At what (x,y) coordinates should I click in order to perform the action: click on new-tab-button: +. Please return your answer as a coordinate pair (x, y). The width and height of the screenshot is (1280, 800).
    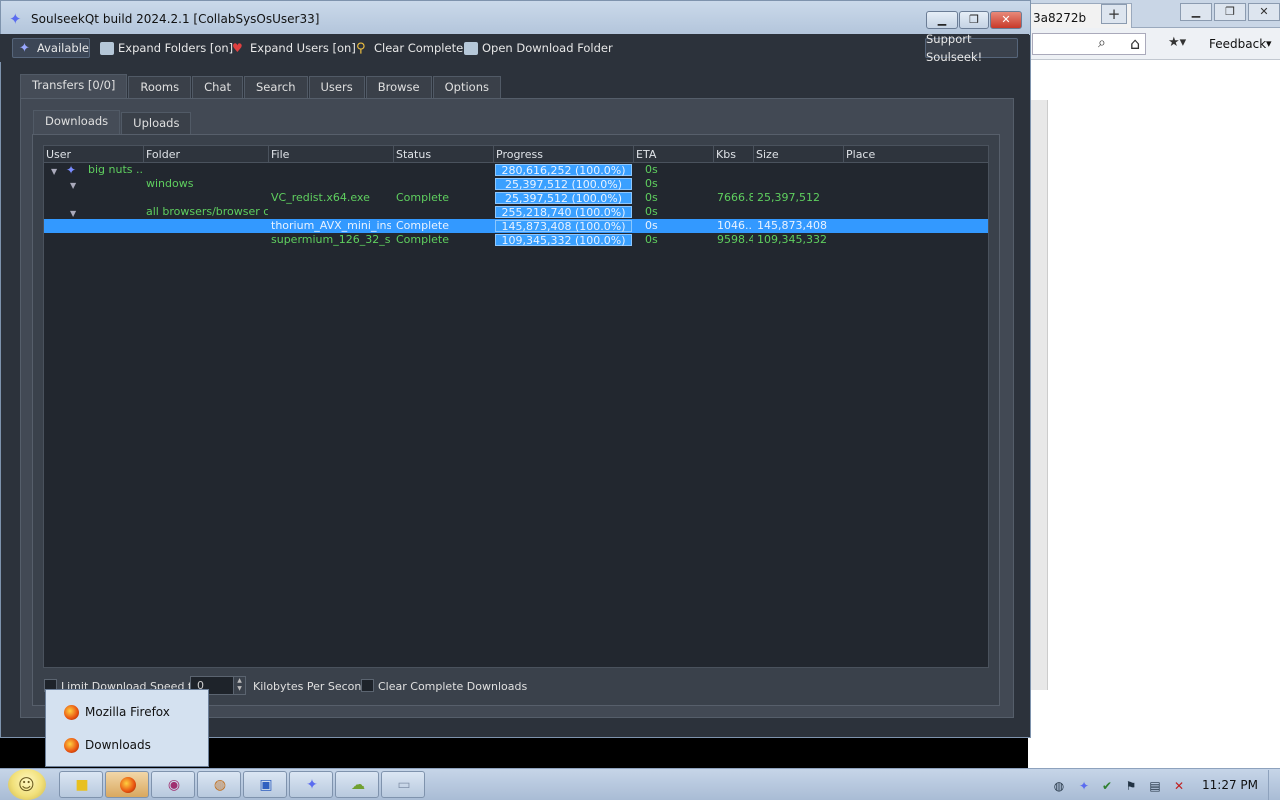
    Looking at the image, I should click on (1114, 14).